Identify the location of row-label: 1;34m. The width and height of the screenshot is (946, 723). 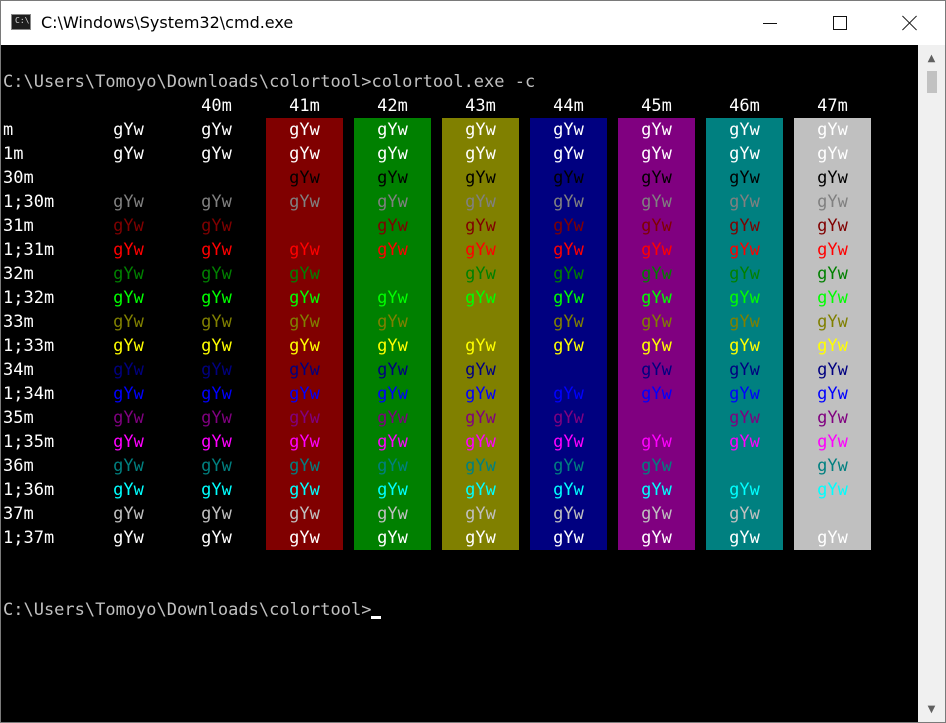
(29, 394).